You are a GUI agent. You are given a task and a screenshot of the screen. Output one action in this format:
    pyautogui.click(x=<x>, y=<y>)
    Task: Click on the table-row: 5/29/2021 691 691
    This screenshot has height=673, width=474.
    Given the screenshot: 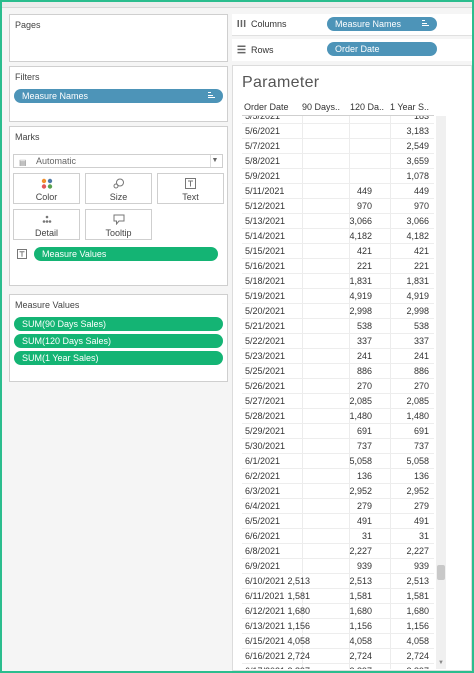 What is the action you would take?
    pyautogui.click(x=338, y=431)
    